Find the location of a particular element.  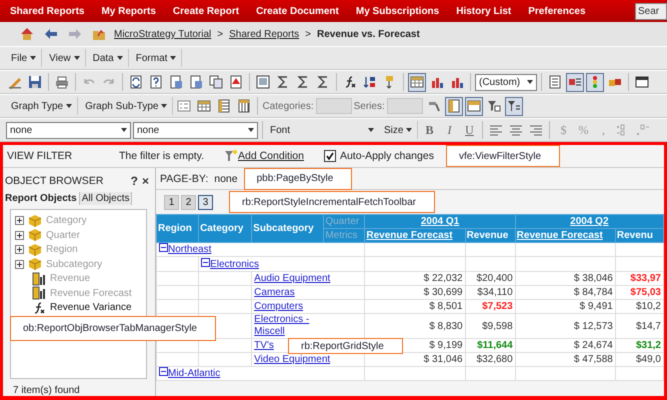

left-panel-button is located at coordinates (453, 106).